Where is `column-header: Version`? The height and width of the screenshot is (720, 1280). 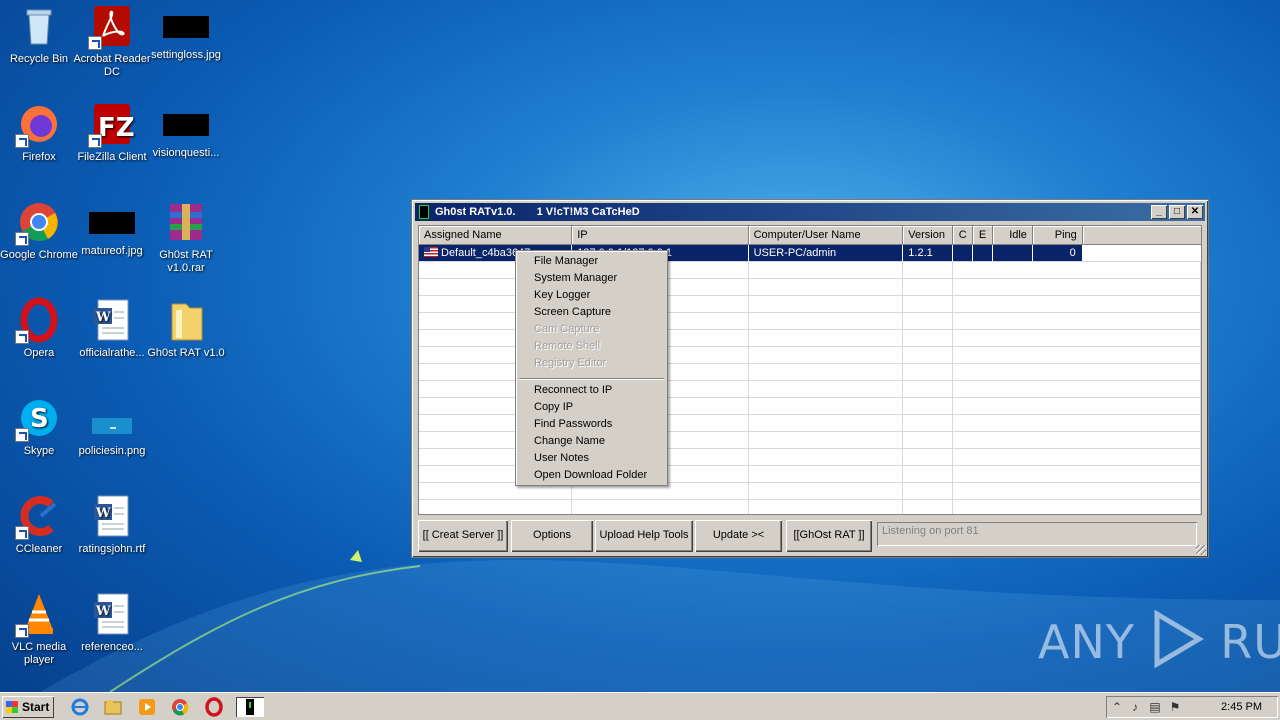 column-header: Version is located at coordinates (928, 235).